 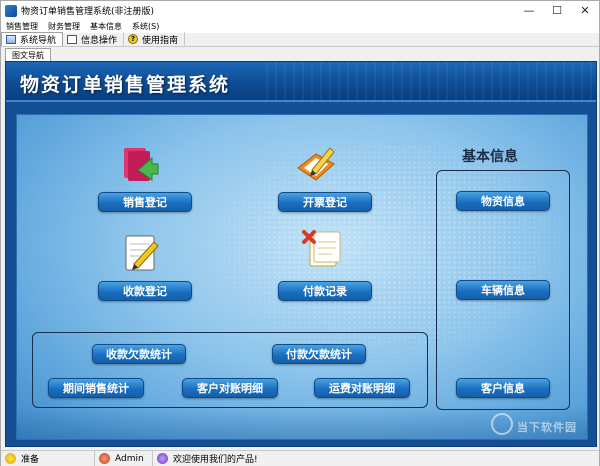 What do you see at coordinates (160, 40) in the screenshot?
I see `tab-label: 使用指南` at bounding box center [160, 40].